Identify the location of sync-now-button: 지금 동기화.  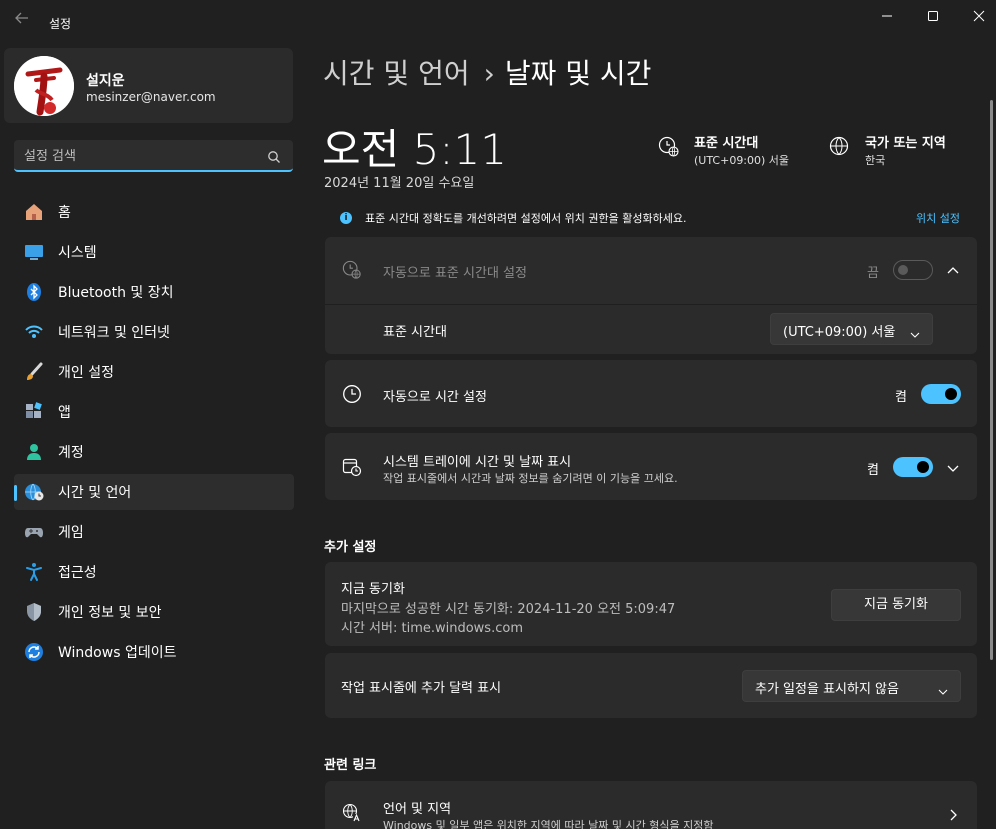
(896, 605).